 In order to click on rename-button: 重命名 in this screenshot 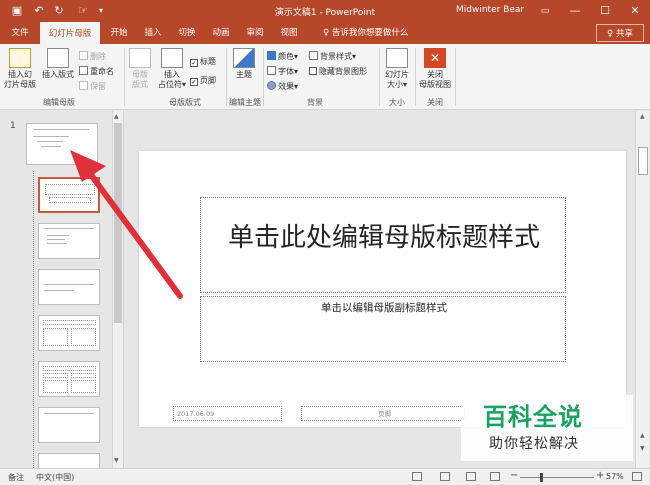, I will do `click(96, 71)`.